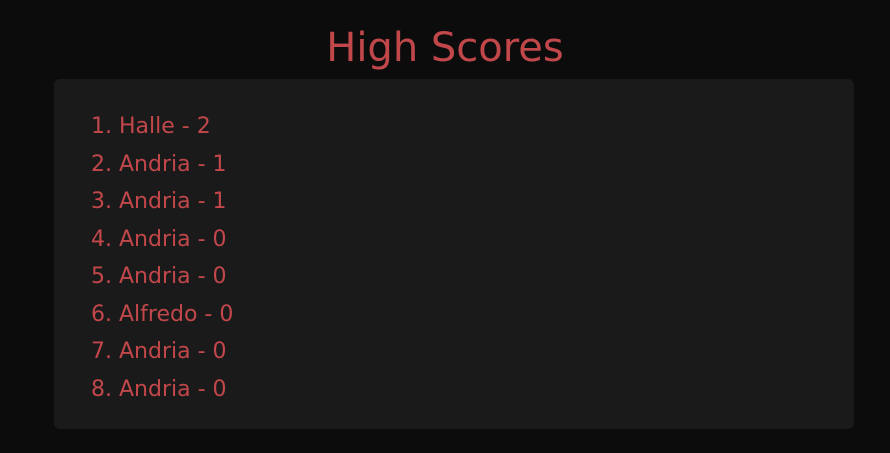  I want to click on score-entry: 6. Alfredo - 0, so click(162, 314).